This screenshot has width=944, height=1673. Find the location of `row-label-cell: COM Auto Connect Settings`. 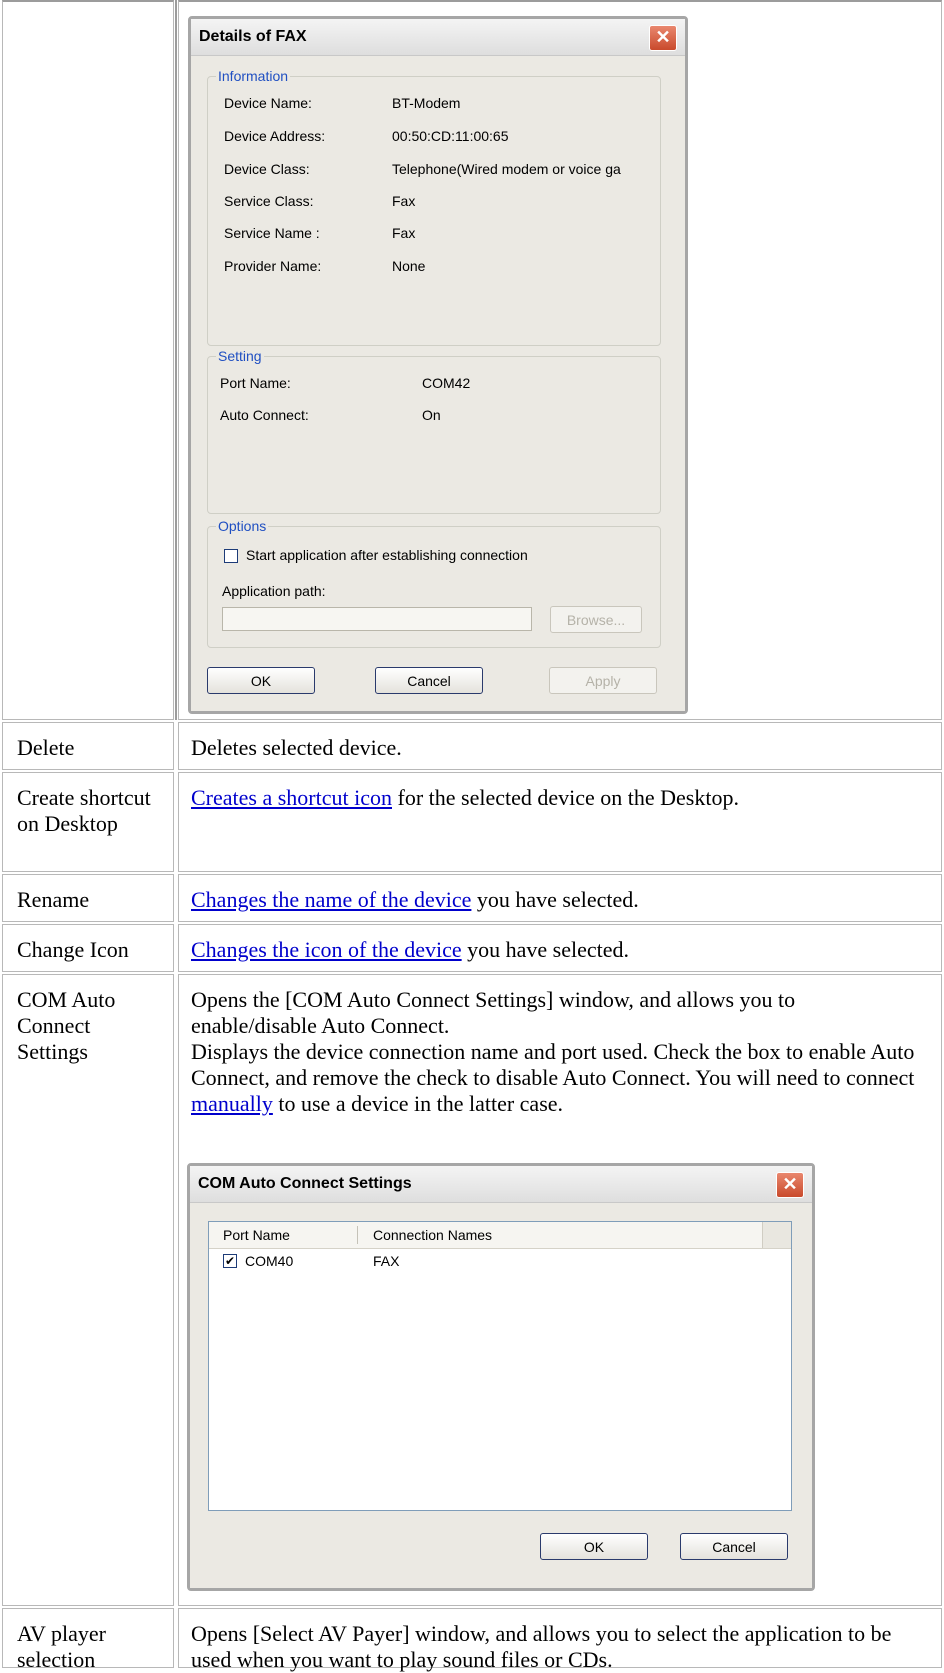

row-label-cell: COM Auto Connect Settings is located at coordinates (88, 1290).